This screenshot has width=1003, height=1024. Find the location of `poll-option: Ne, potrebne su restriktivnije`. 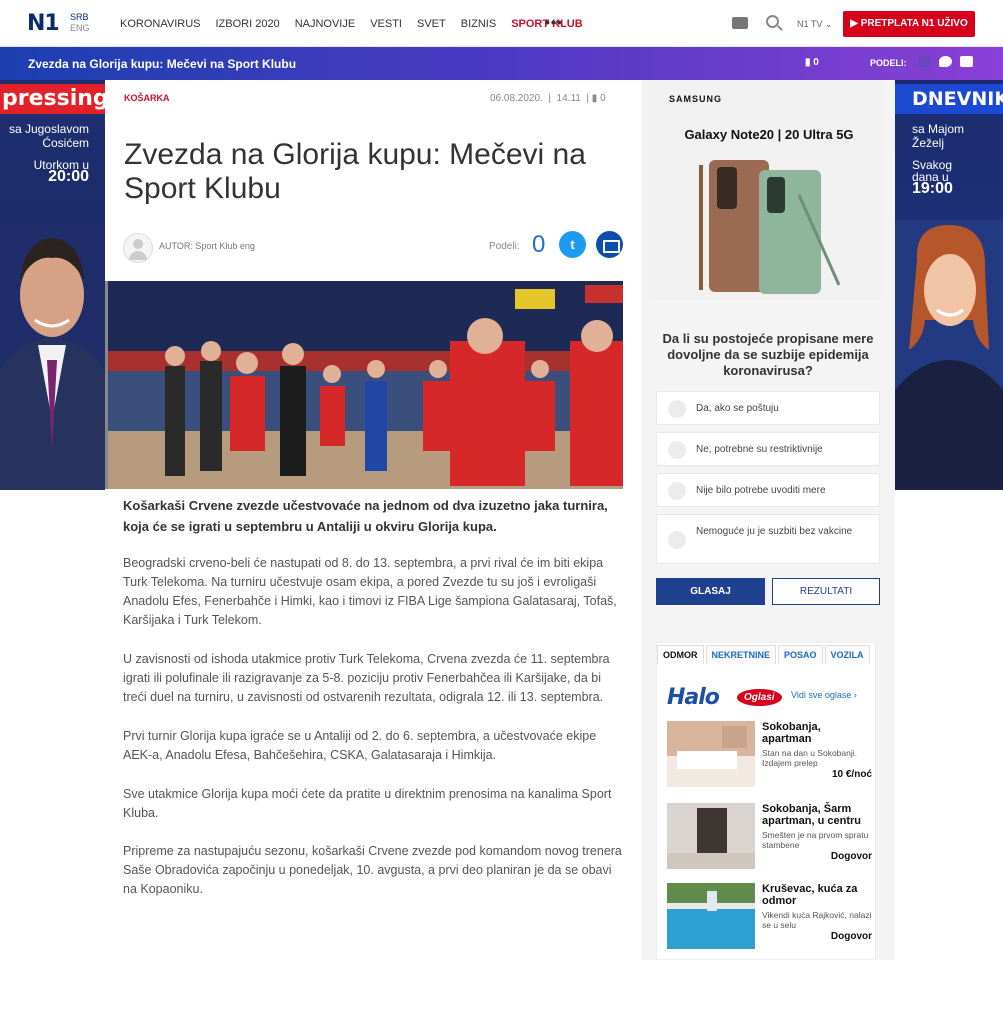

poll-option: Ne, potrebne su restriktivnije is located at coordinates (768, 449).